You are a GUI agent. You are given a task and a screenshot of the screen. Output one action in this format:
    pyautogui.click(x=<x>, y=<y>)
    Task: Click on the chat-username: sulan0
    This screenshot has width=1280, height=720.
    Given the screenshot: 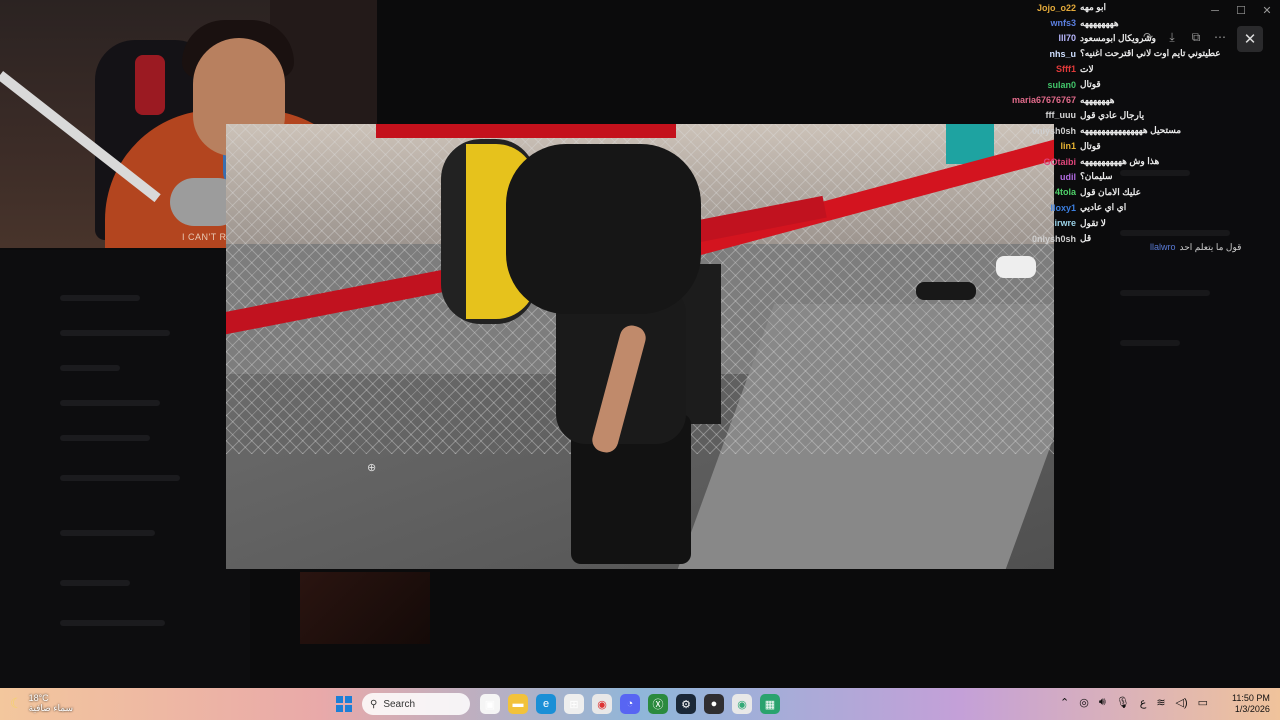 What is the action you would take?
    pyautogui.click(x=1061, y=85)
    